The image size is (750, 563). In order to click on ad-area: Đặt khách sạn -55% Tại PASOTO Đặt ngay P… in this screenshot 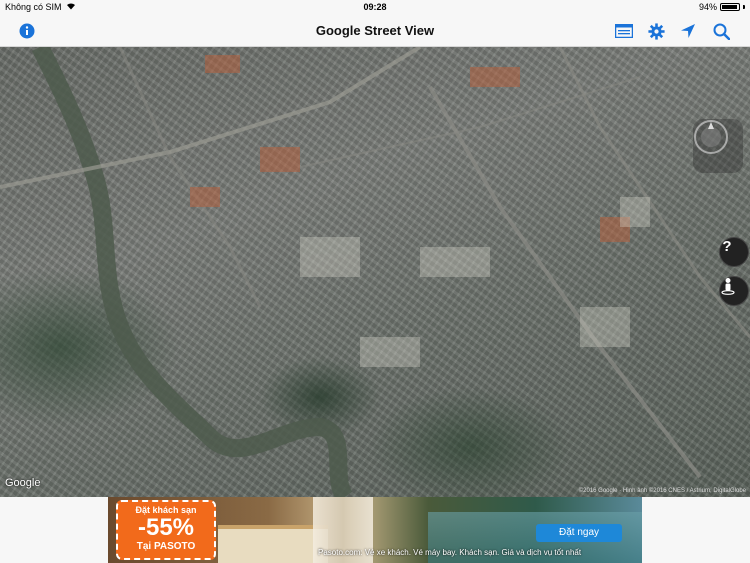, I will do `click(375, 530)`.